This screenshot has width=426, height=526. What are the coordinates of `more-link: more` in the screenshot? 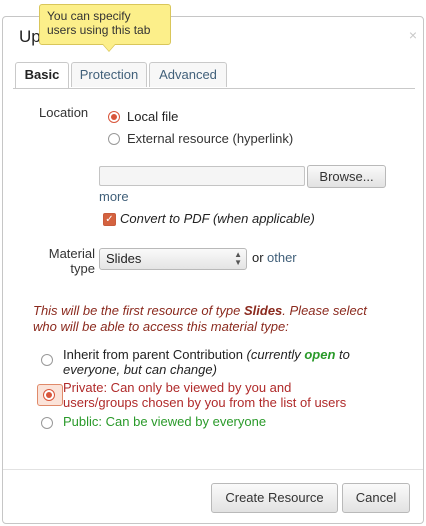 It's located at (114, 196).